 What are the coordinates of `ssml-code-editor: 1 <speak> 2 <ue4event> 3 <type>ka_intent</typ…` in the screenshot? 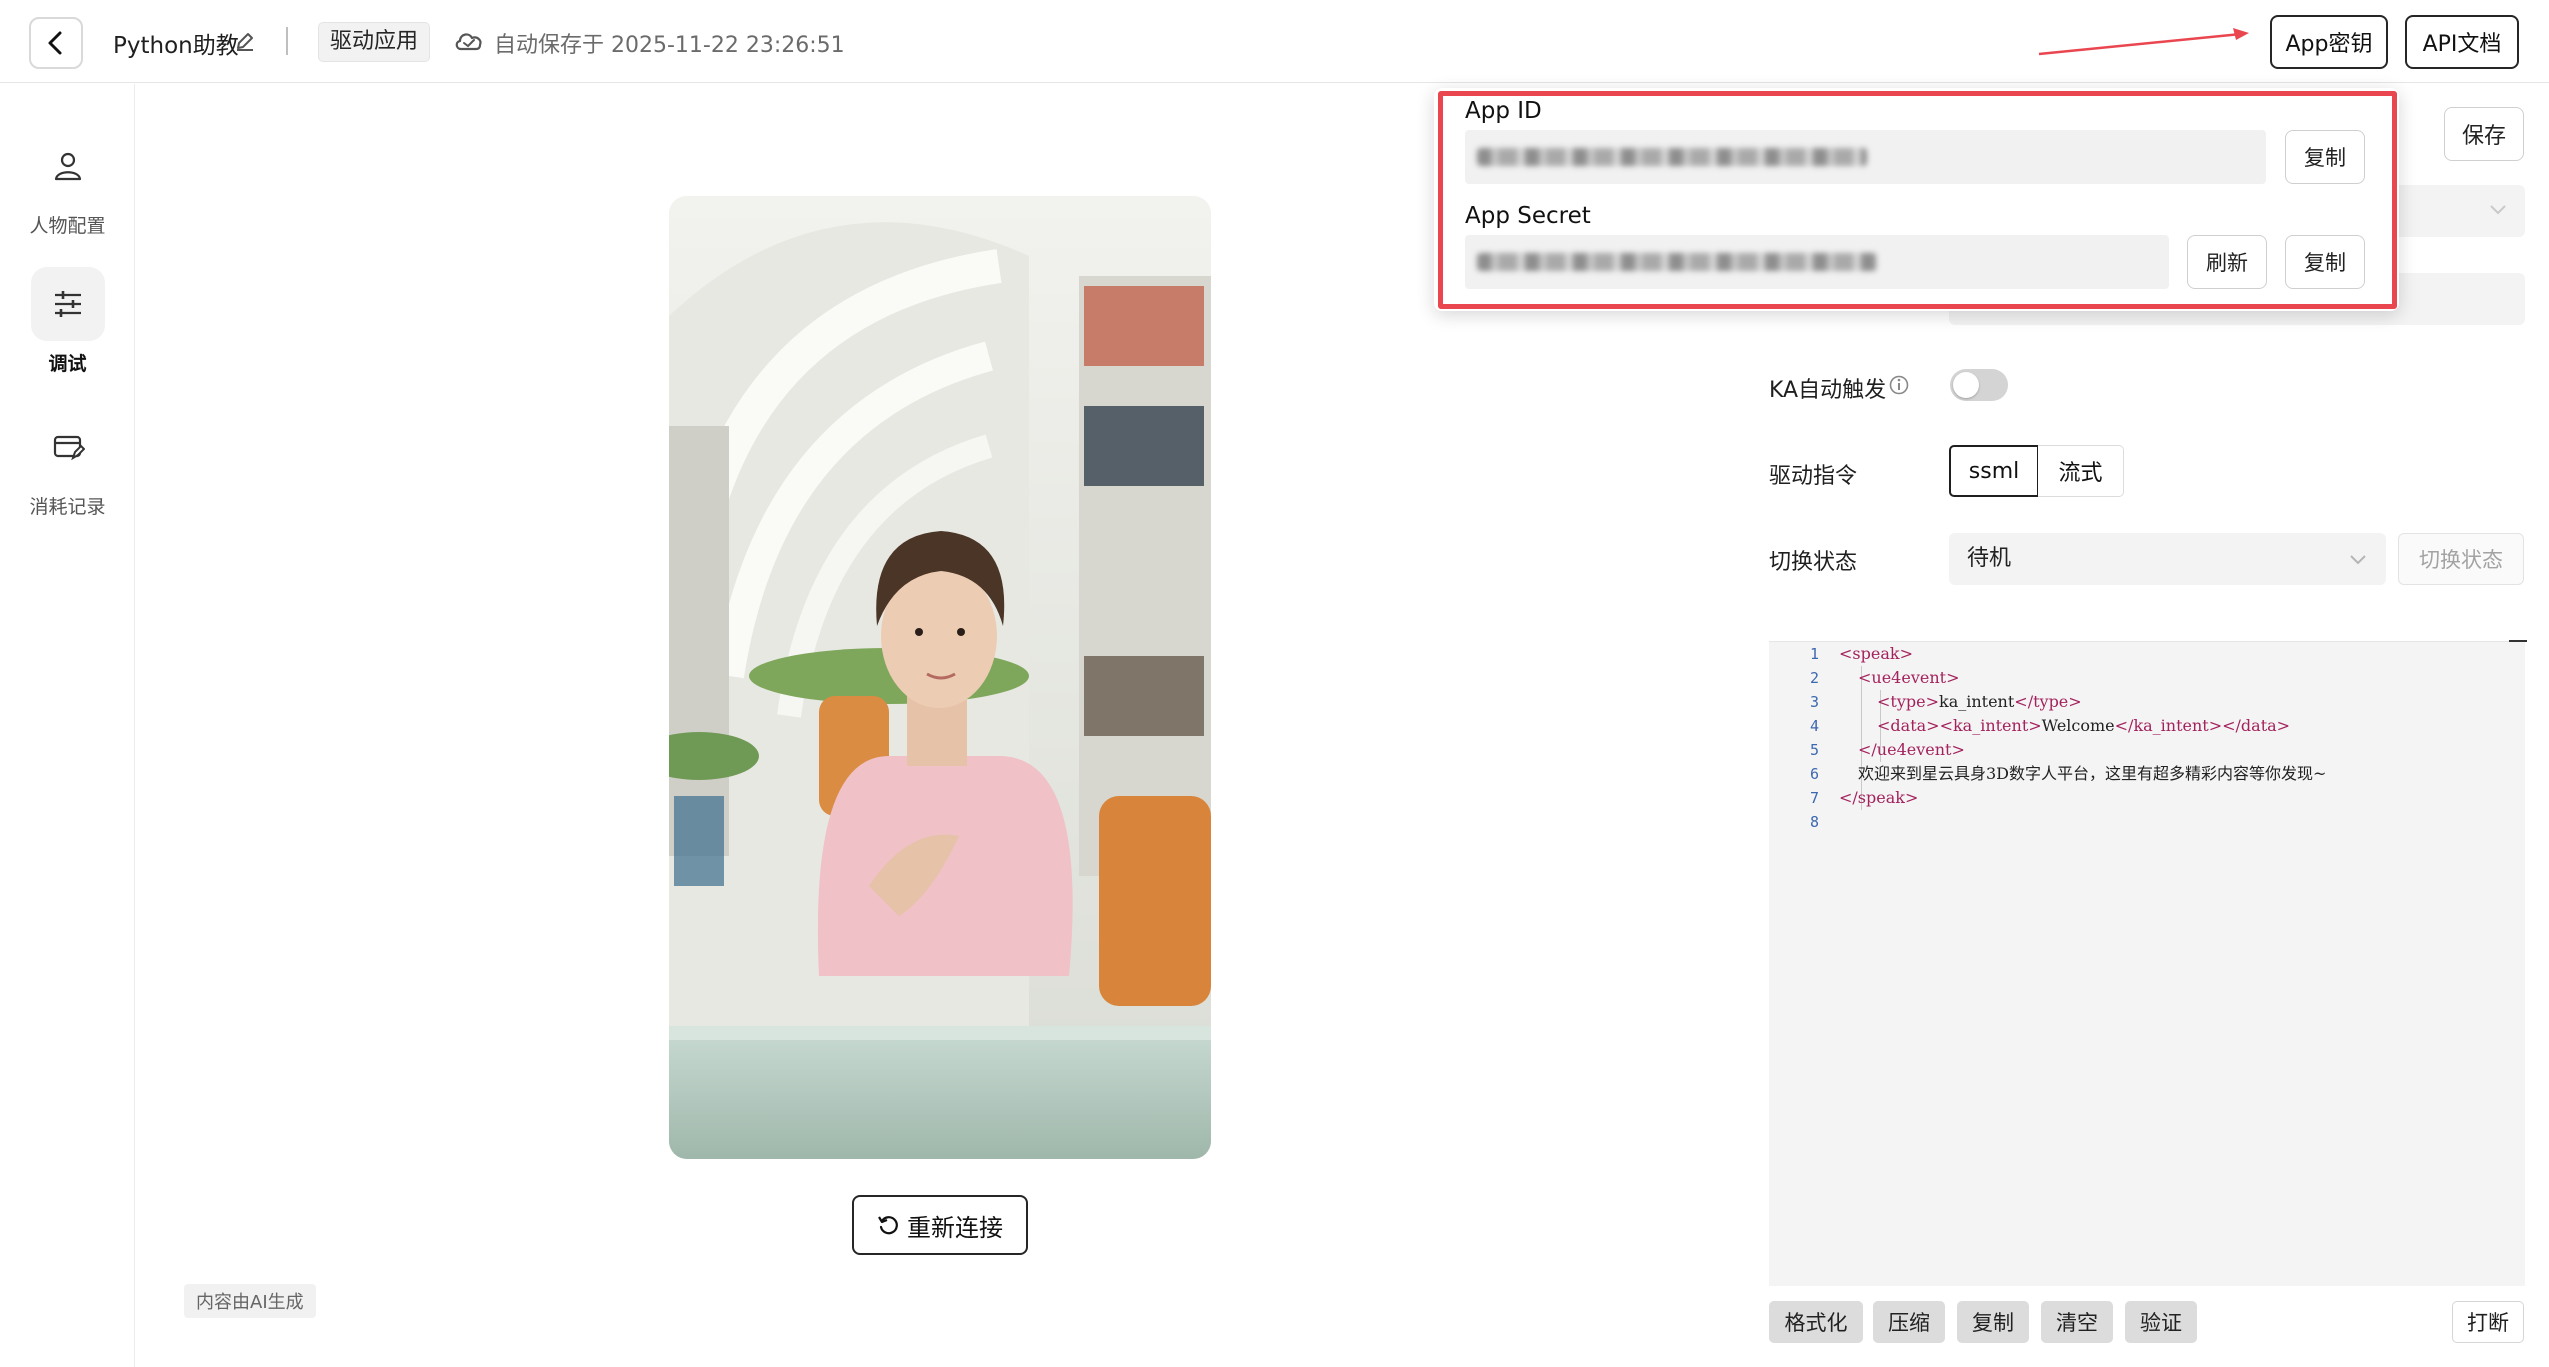 It's located at (2148, 963).